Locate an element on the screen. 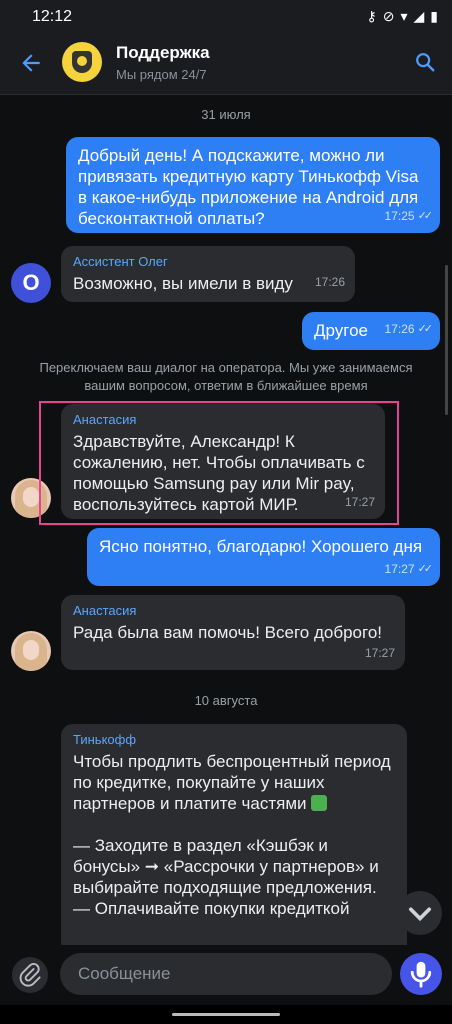  app-bar: Поддержка Мы рядом 24/7 is located at coordinates (226, 64).